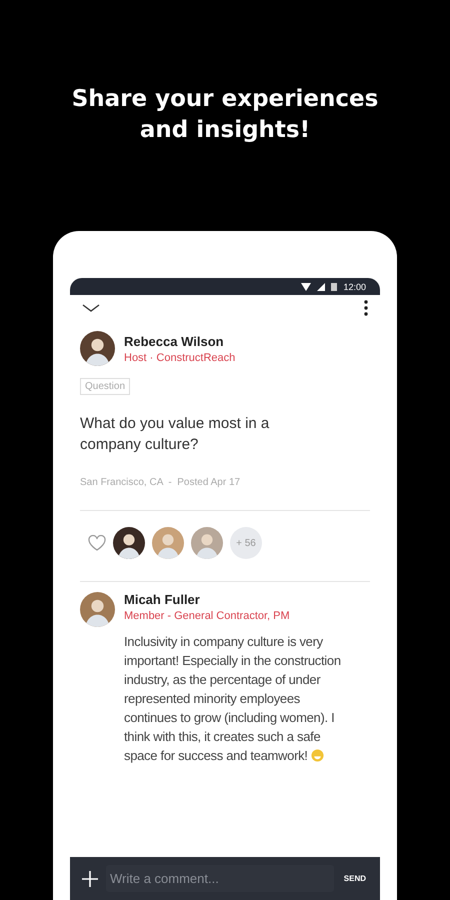 The image size is (450, 900). Describe the element at coordinates (90, 878) in the screenshot. I see `plus-icon` at that location.